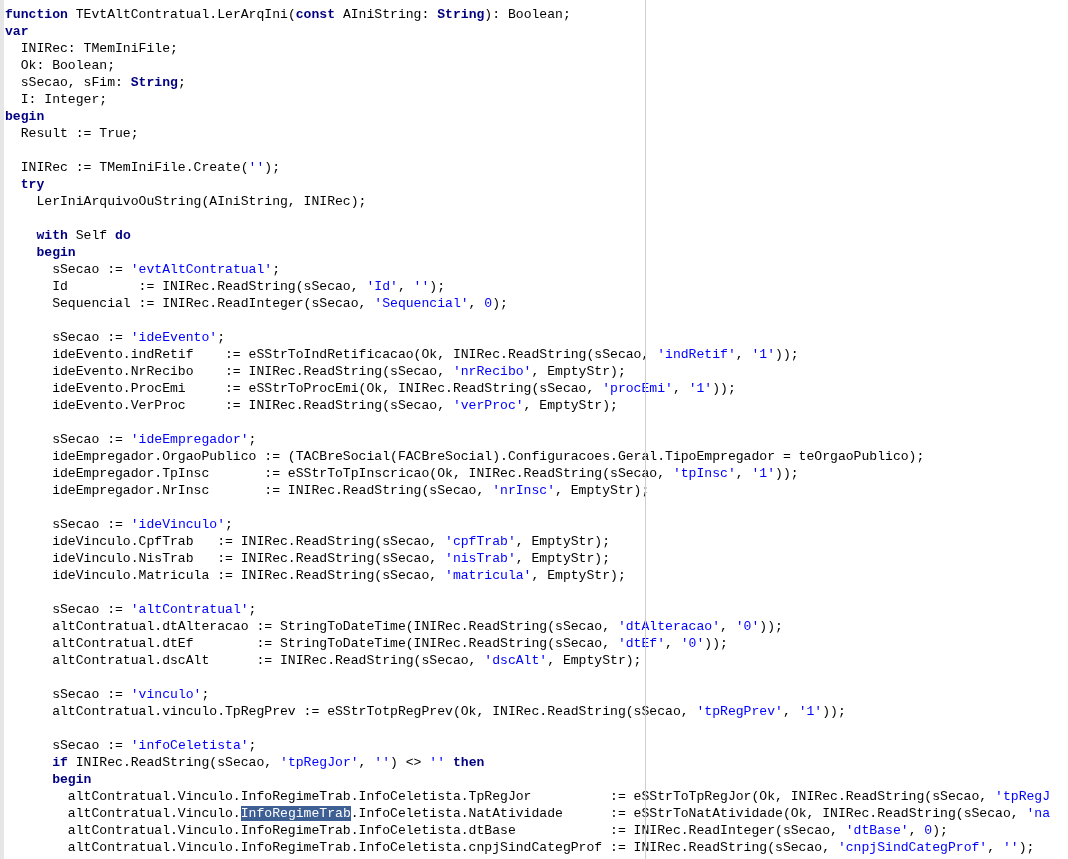  I want to click on code-line: altContratual.Vinculo.InfoRegimeTrab.InfoCeletista.dtBase := INIRec.ReadInteger(sSecao, 'dtBase', 0);, so click(507, 830).